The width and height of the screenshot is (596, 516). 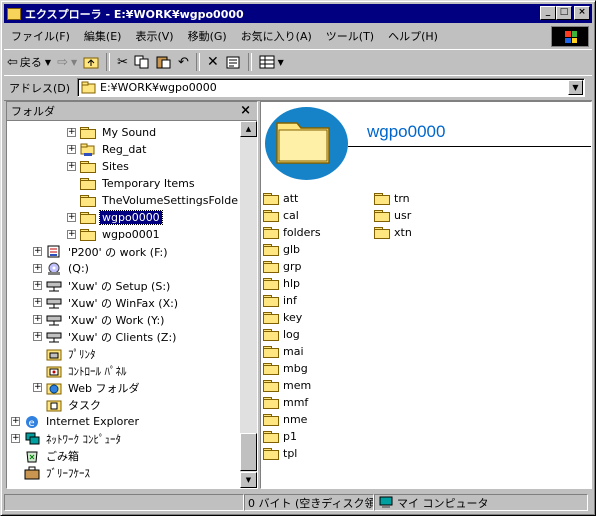 I want to click on file-item-usr: usr, so click(x=392, y=215).